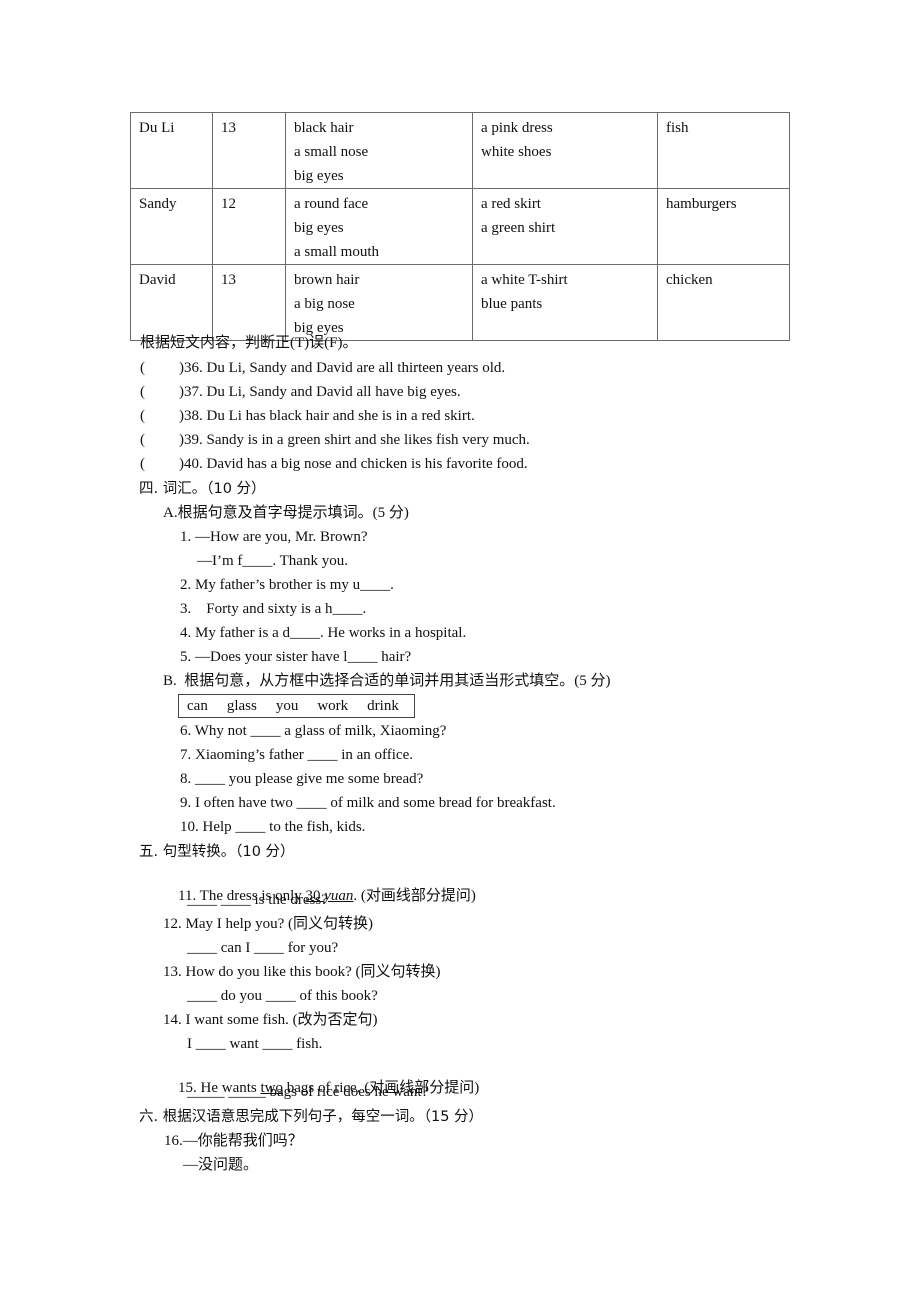  I want to click on name-cell: David, so click(171, 302).